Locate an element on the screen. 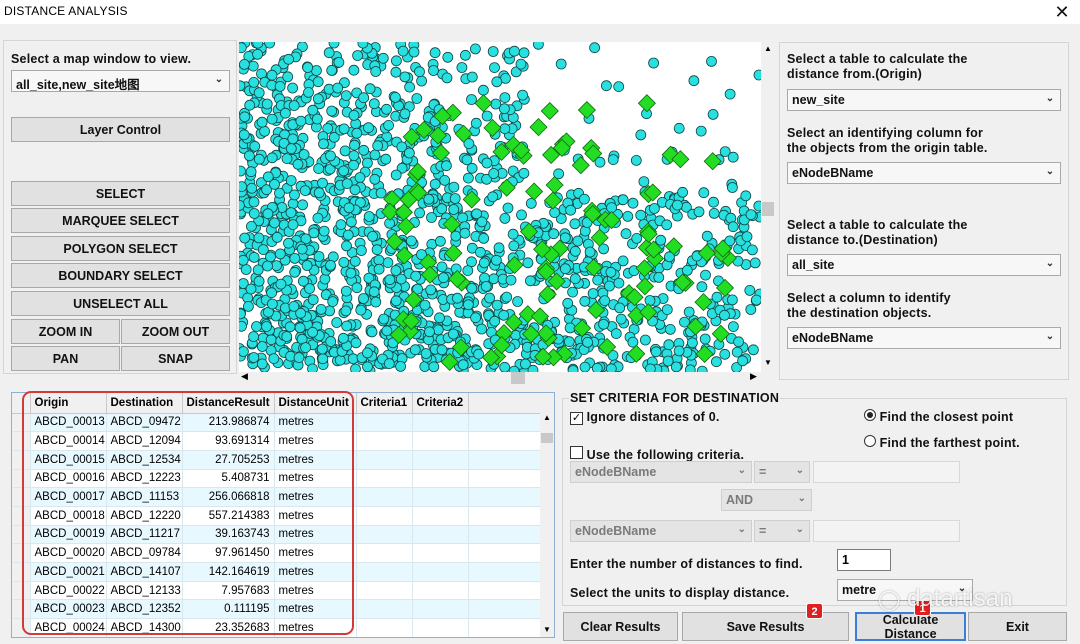  scroll-thumb is located at coordinates (768, 209).